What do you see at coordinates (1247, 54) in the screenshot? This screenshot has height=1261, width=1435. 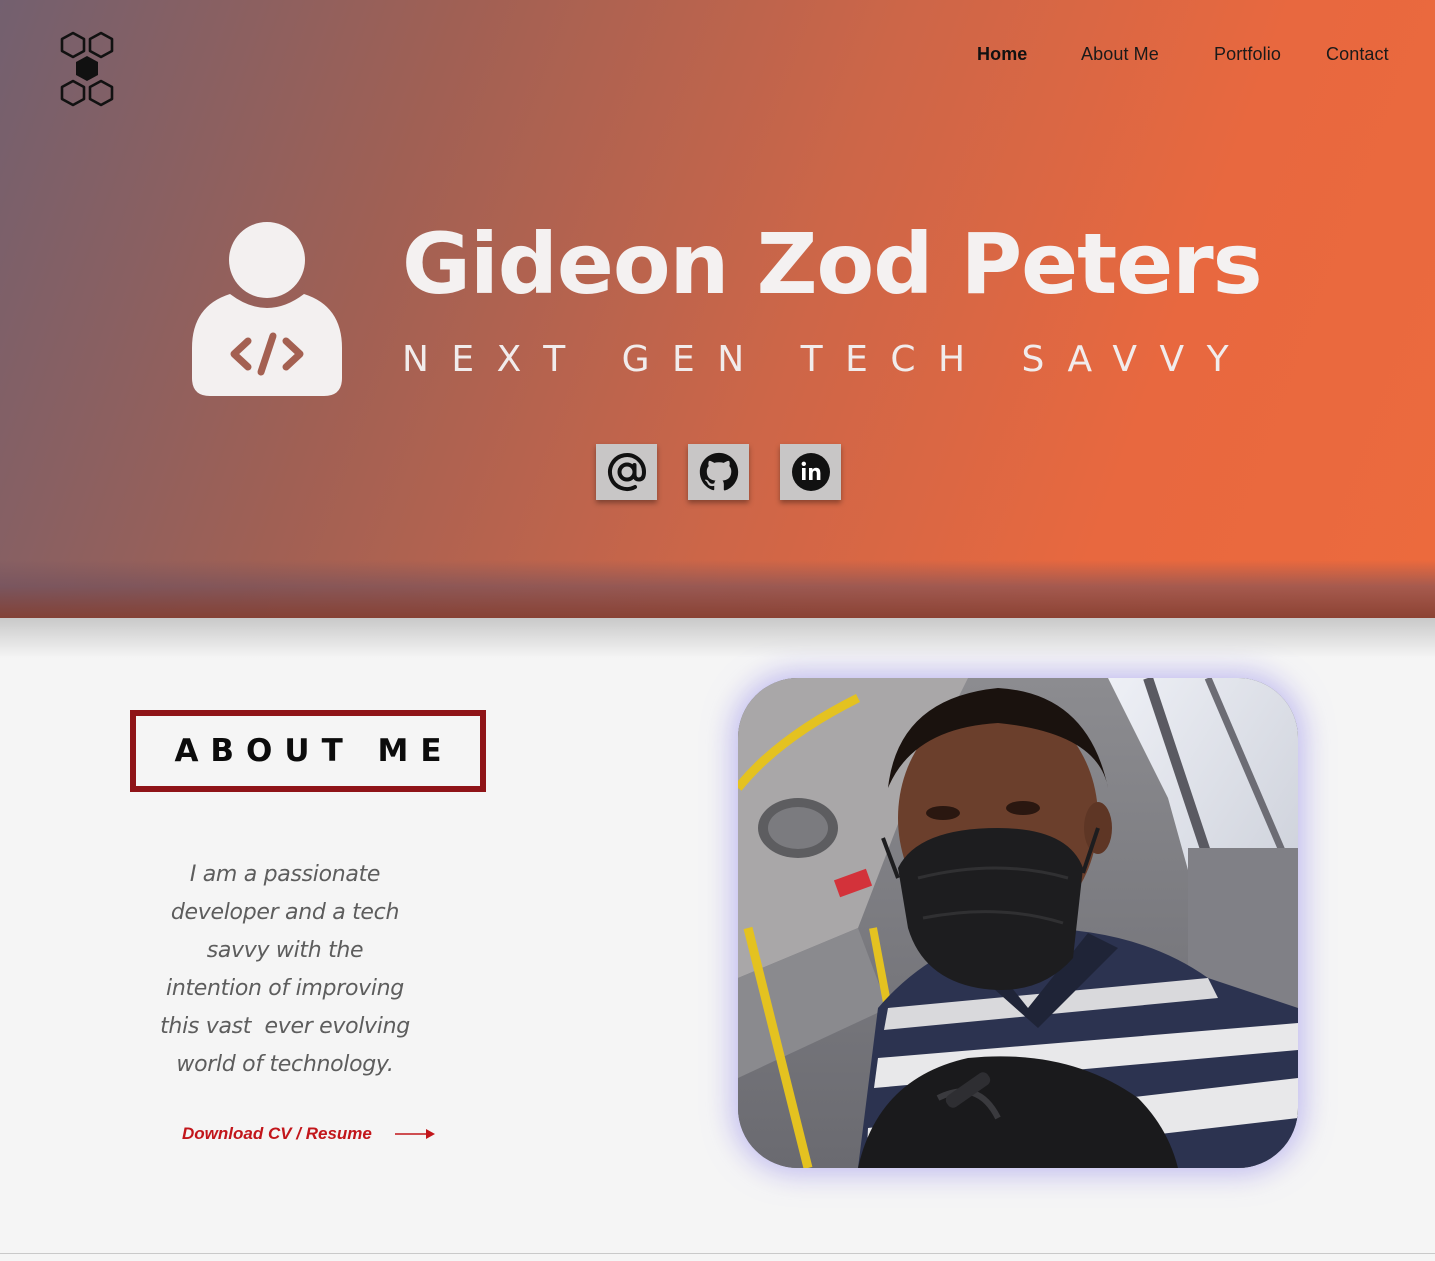 I see `nav-portfolio: Portfolio` at bounding box center [1247, 54].